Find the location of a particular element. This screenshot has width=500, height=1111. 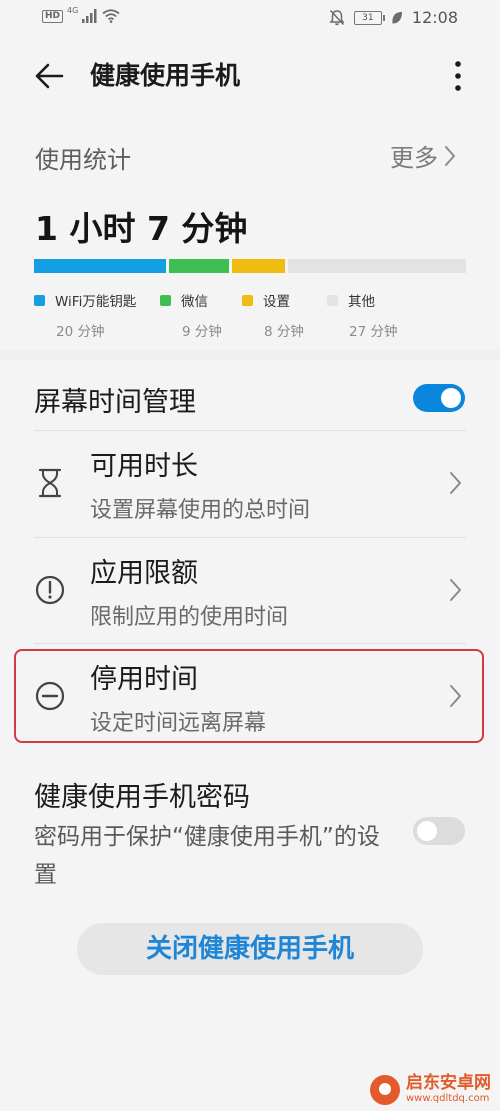

legend-row: 设置 is located at coordinates (273, 300).